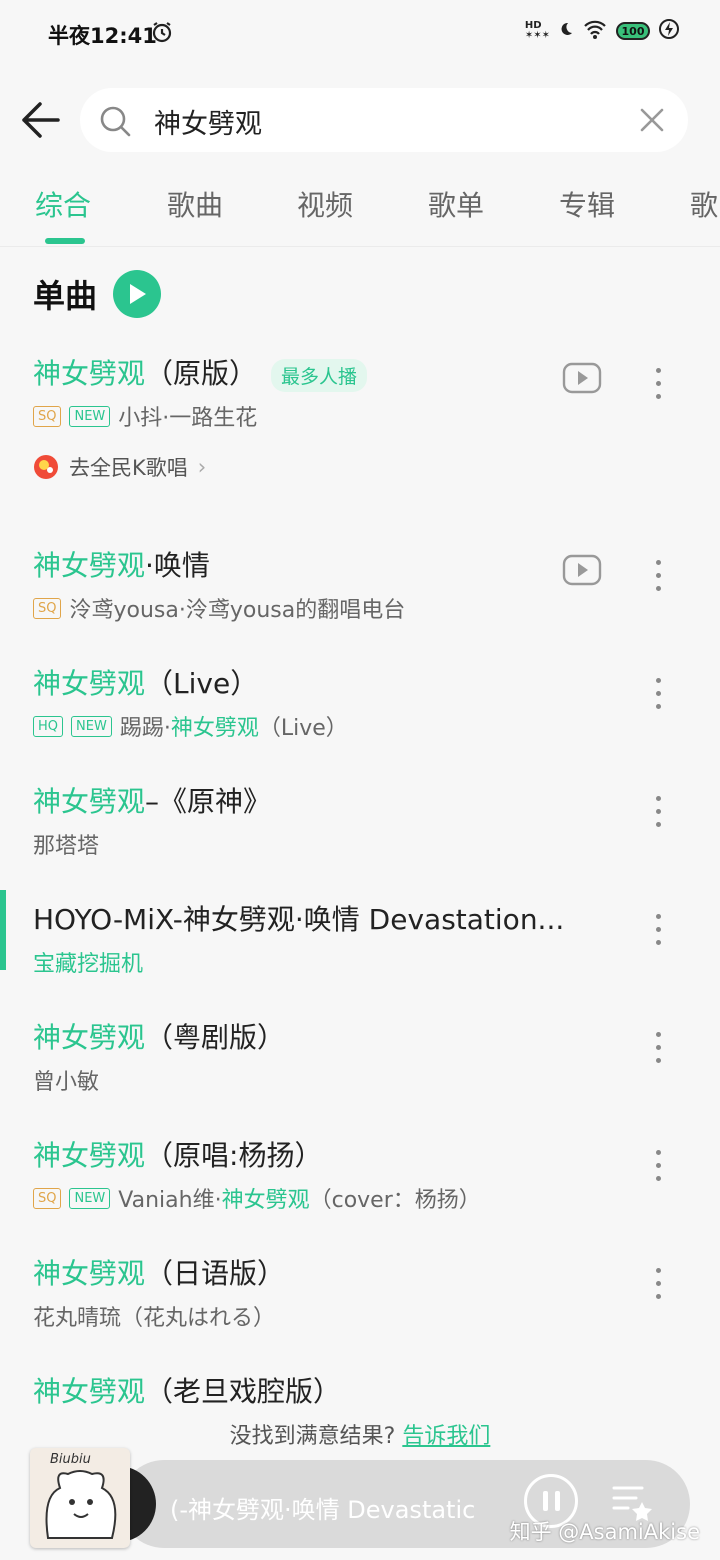  I want to click on song-title: 神女劈观（日语版）, so click(159, 1273).